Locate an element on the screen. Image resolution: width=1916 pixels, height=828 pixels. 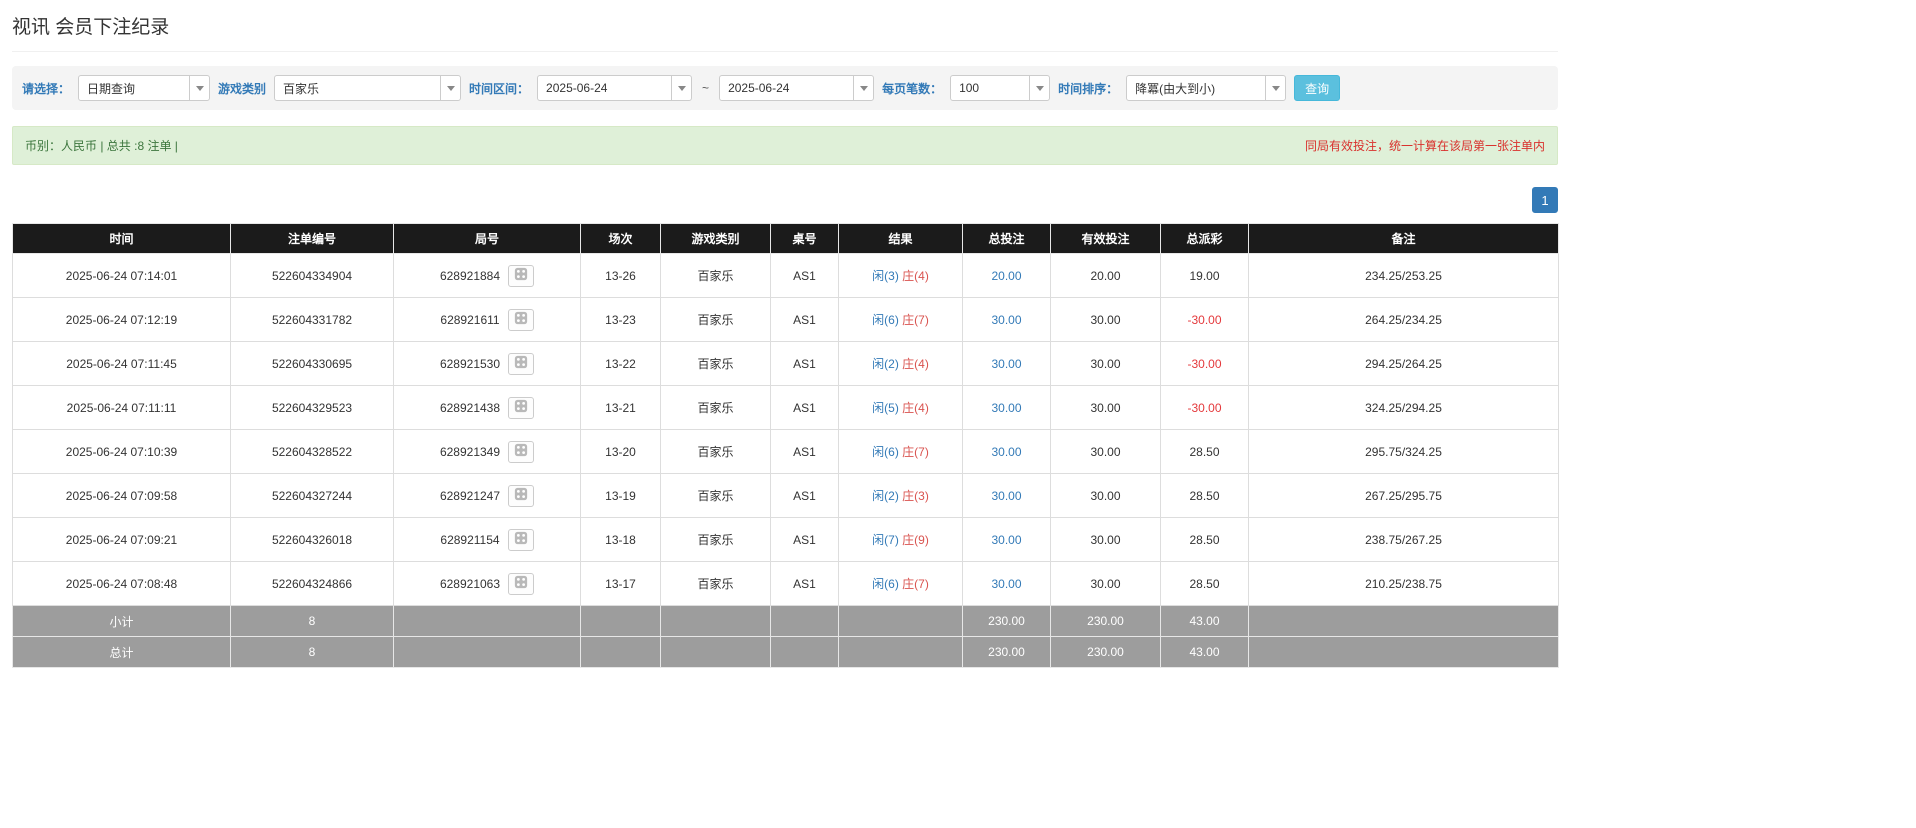
page-size-select: 100 is located at coordinates (1000, 88).